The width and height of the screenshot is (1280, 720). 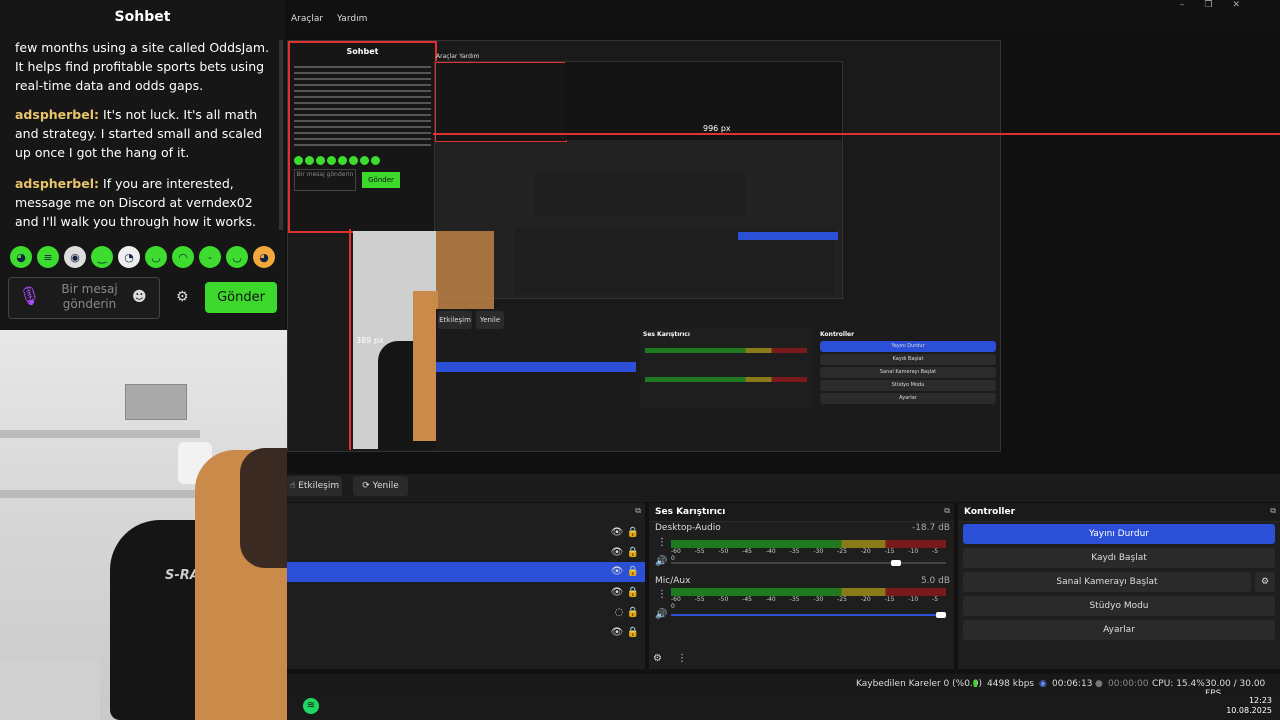 What do you see at coordinates (638, 180) in the screenshot?
I see `nested-preview` at bounding box center [638, 180].